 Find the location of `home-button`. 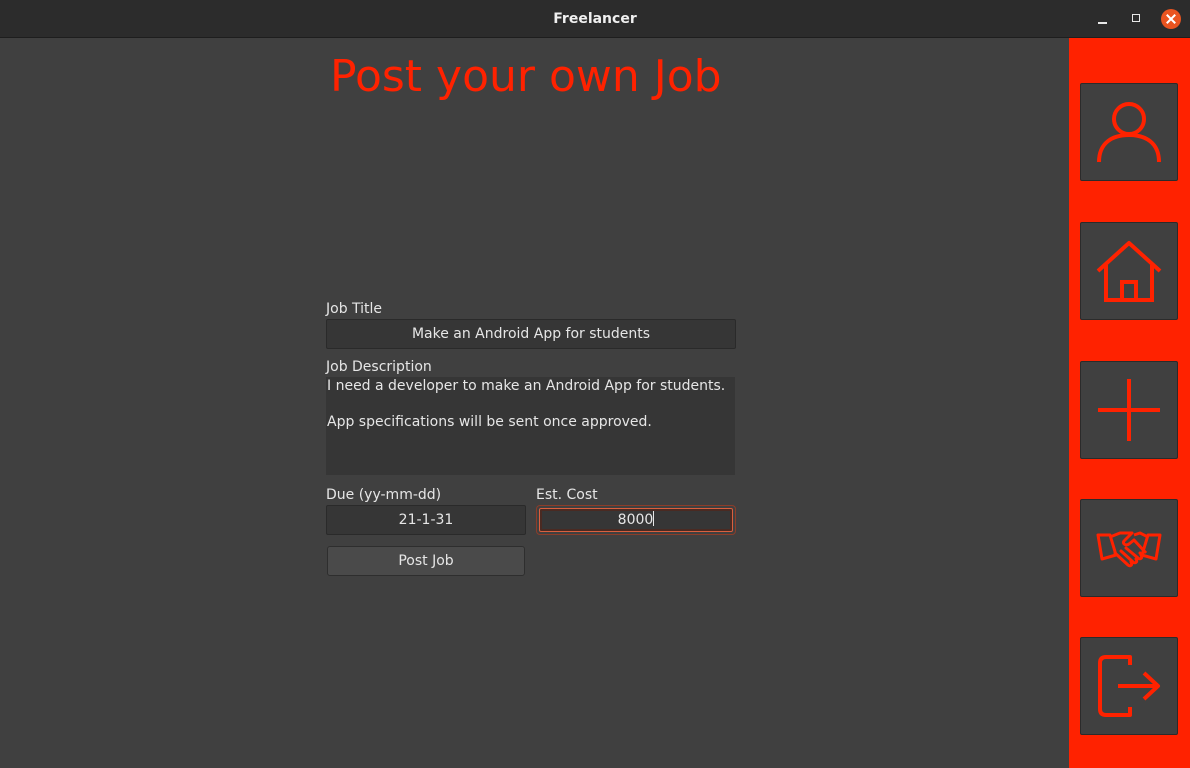

home-button is located at coordinates (1129, 271).